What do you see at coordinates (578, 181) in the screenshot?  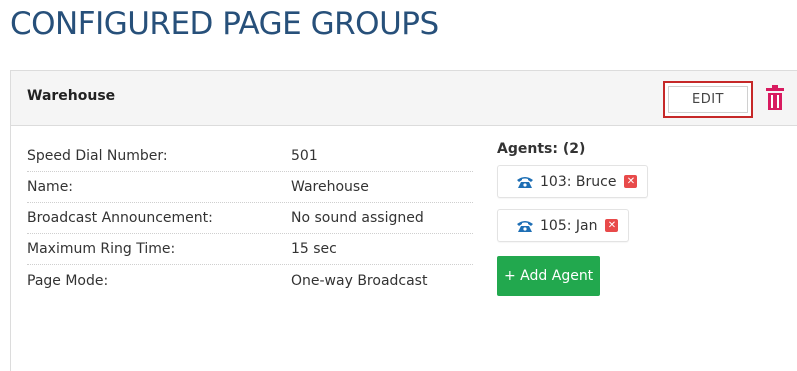 I see `agent-label: 103: Bruce` at bounding box center [578, 181].